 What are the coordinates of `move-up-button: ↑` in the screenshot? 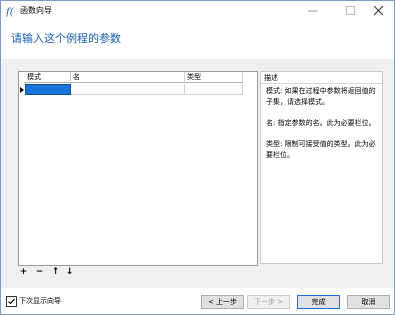 It's located at (55, 272).